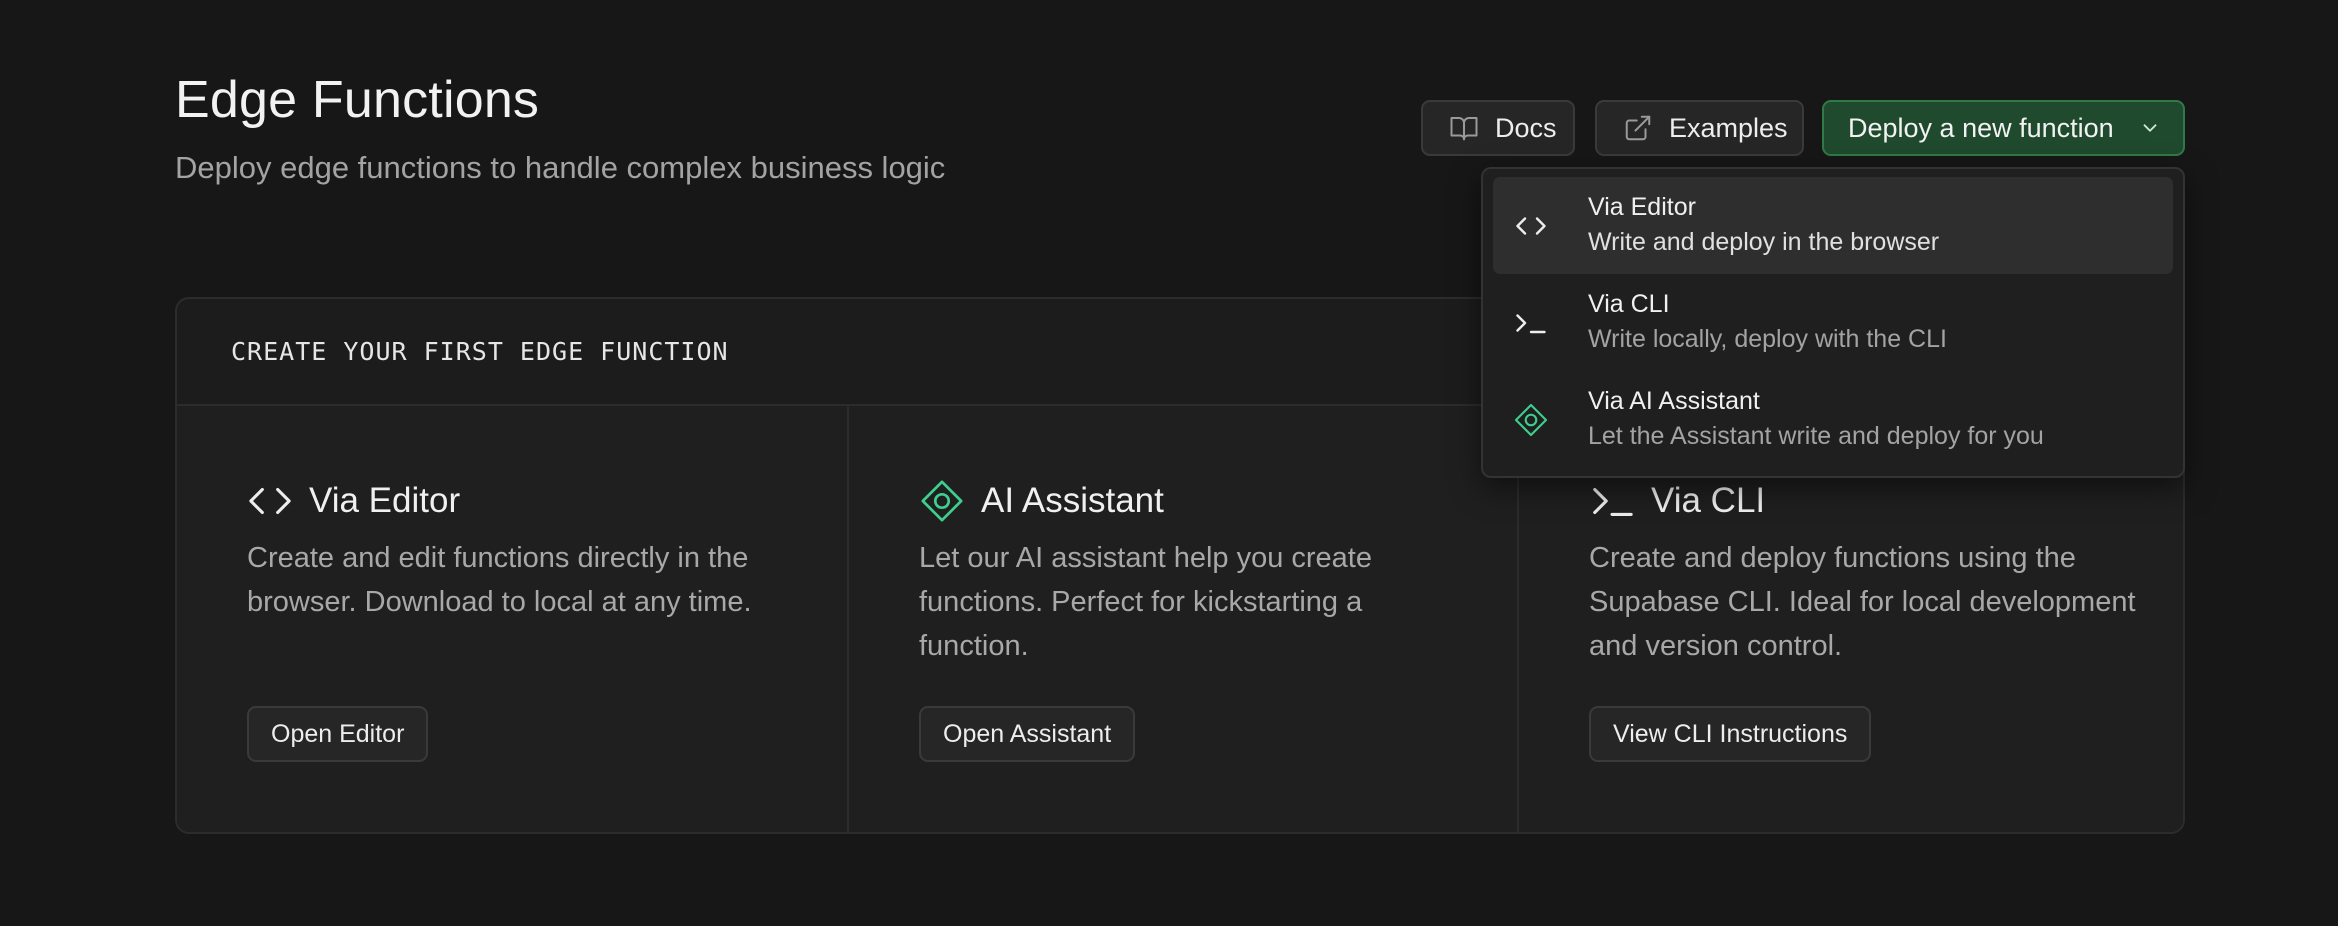 This screenshot has height=926, width=2338. What do you see at coordinates (385, 500) in the screenshot?
I see `column-title: Via Editor` at bounding box center [385, 500].